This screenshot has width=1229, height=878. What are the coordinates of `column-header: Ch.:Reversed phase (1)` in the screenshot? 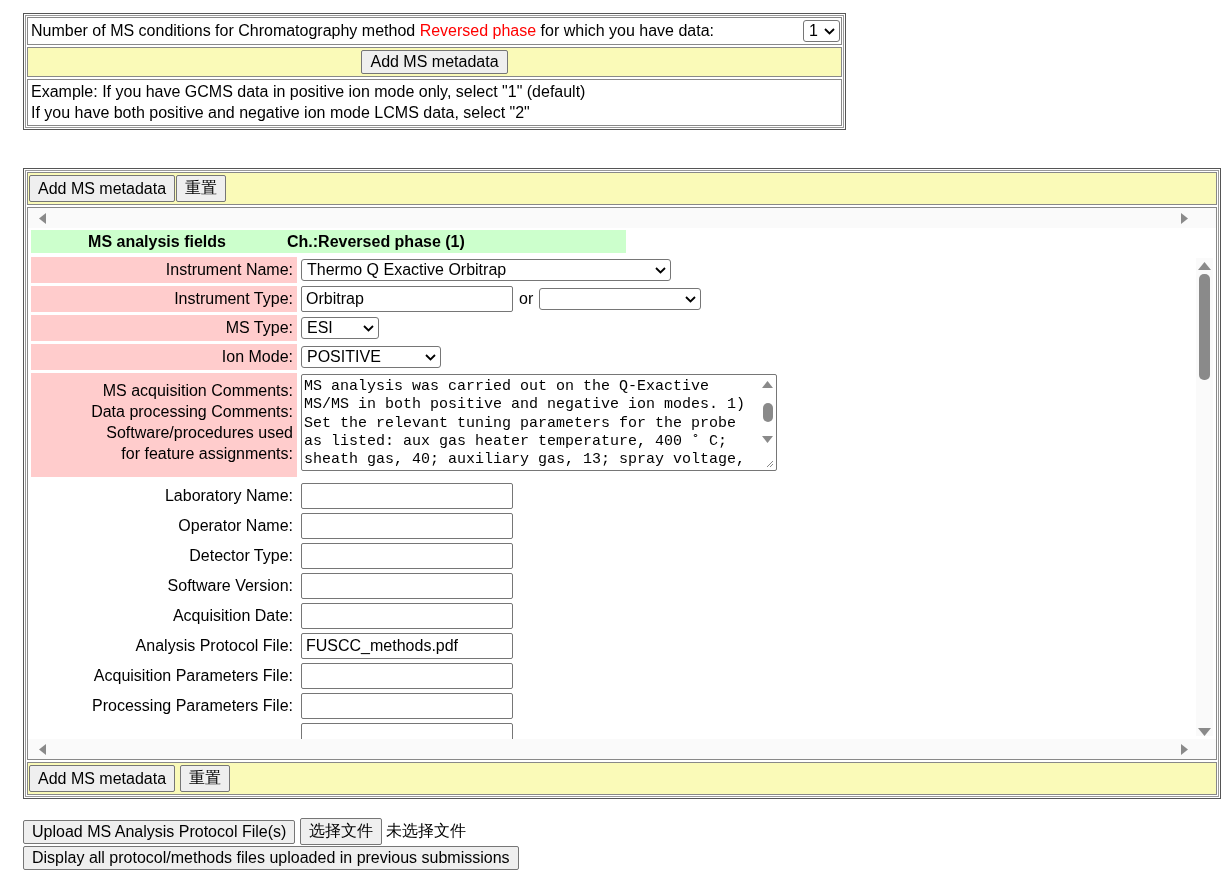 It's located at (454, 241).